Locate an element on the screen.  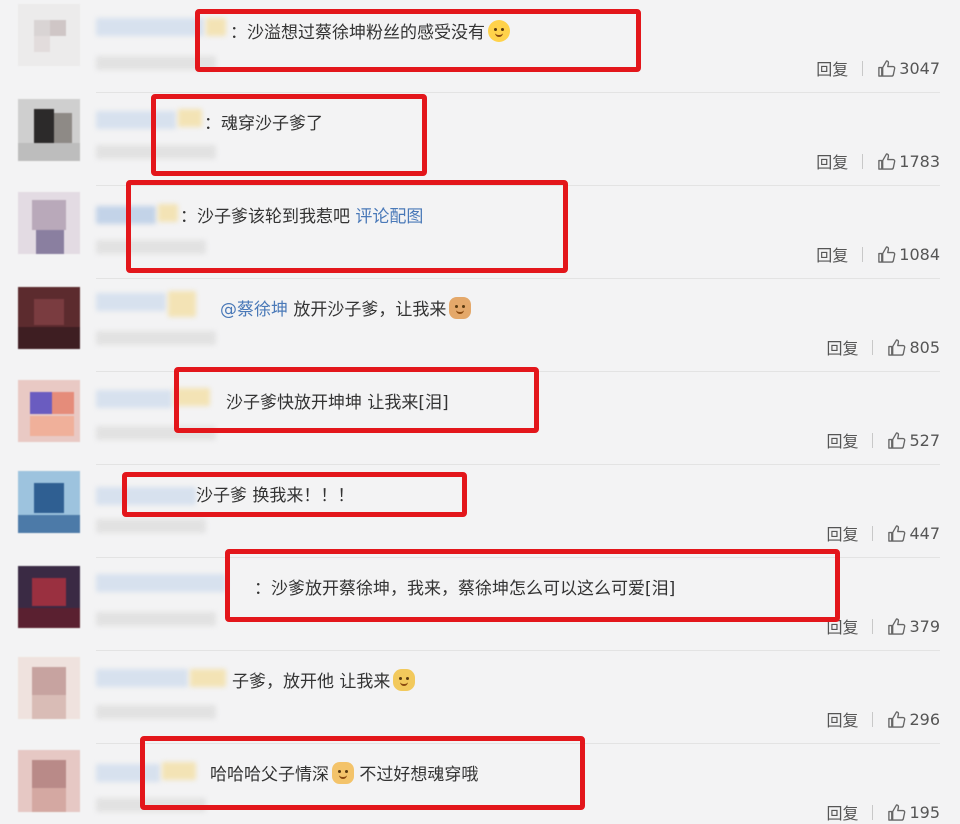
comment-actions: 回复 195 is located at coordinates (883, 812).